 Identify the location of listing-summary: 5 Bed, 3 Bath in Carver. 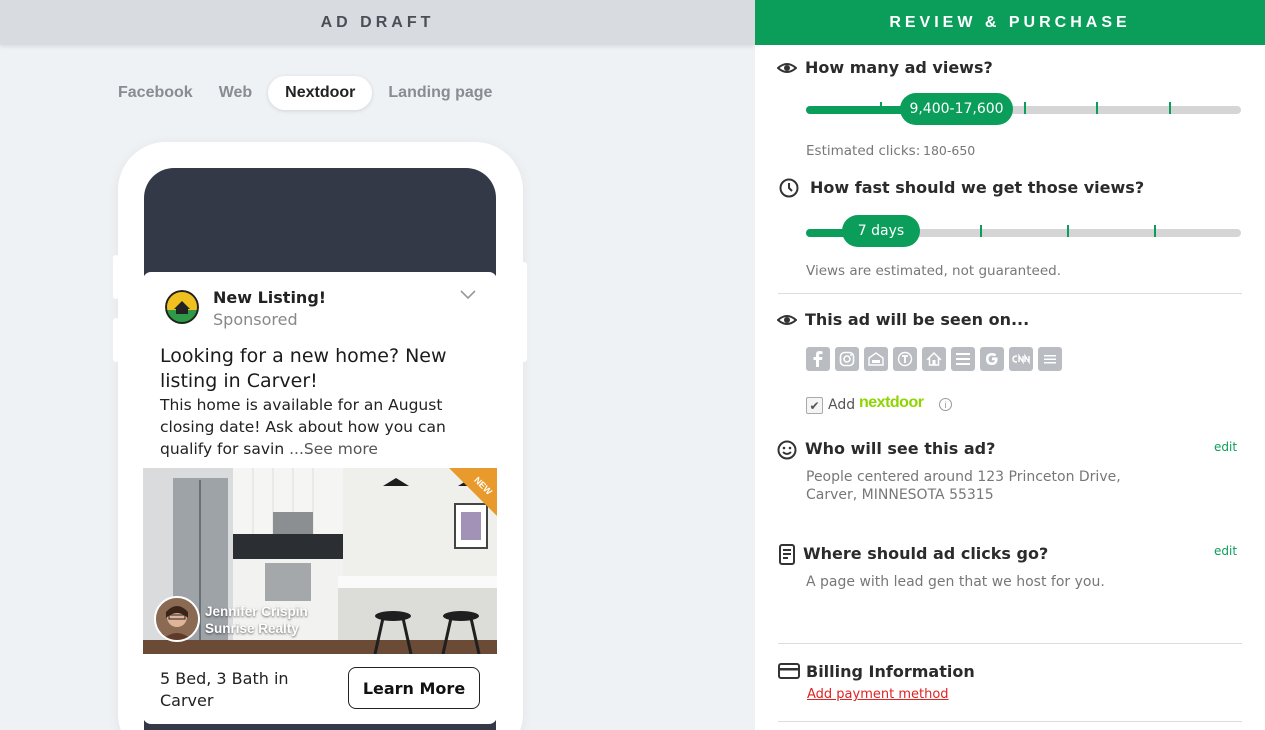
(224, 689).